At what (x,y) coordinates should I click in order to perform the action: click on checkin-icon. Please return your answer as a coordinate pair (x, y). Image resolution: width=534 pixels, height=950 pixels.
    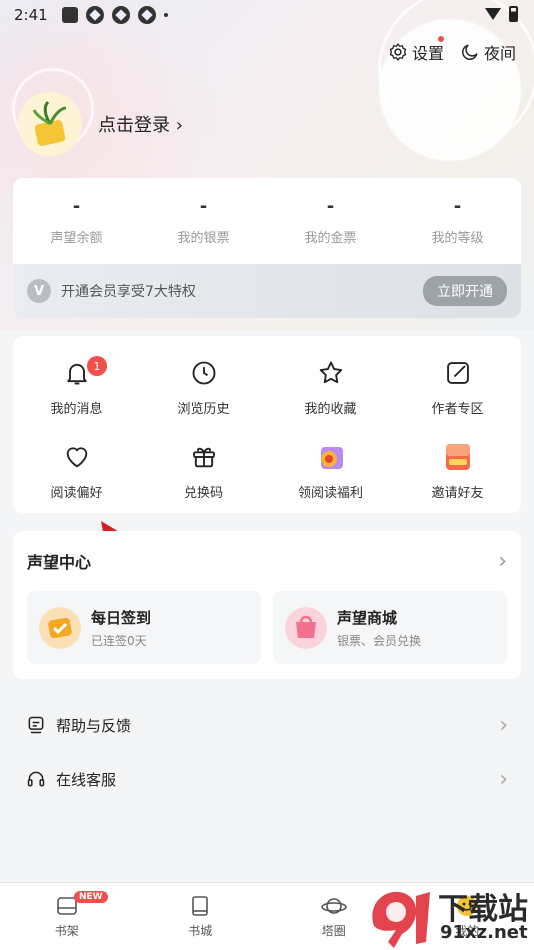
    Looking at the image, I should click on (60, 627).